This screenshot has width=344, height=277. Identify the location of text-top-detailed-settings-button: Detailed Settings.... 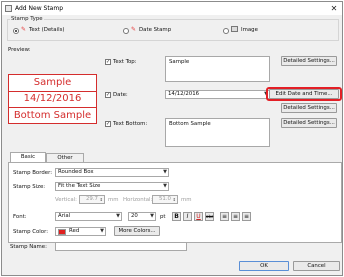
(309, 61).